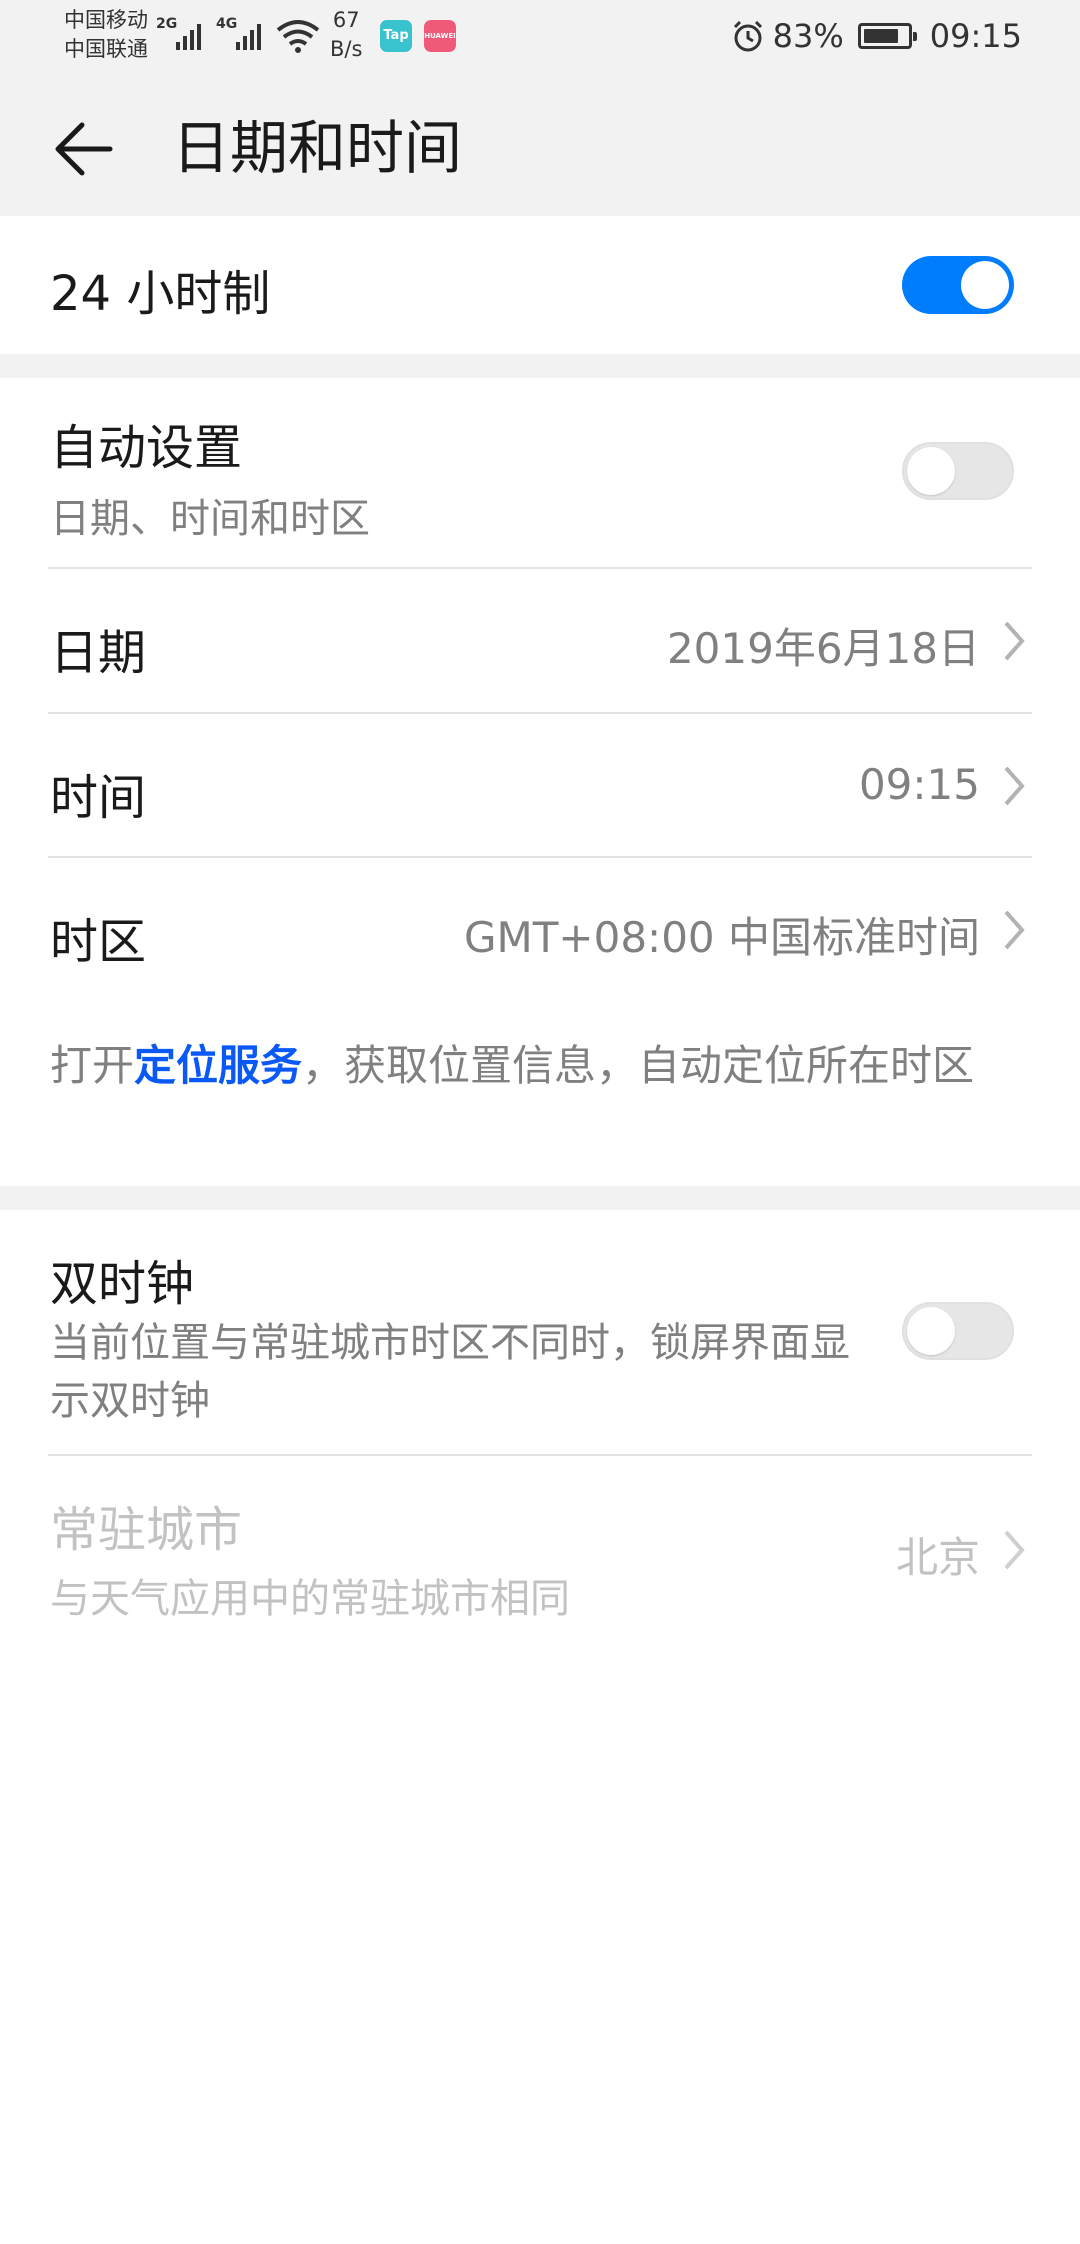  I want to click on dual-clock-label: 双时钟, so click(122, 1284).